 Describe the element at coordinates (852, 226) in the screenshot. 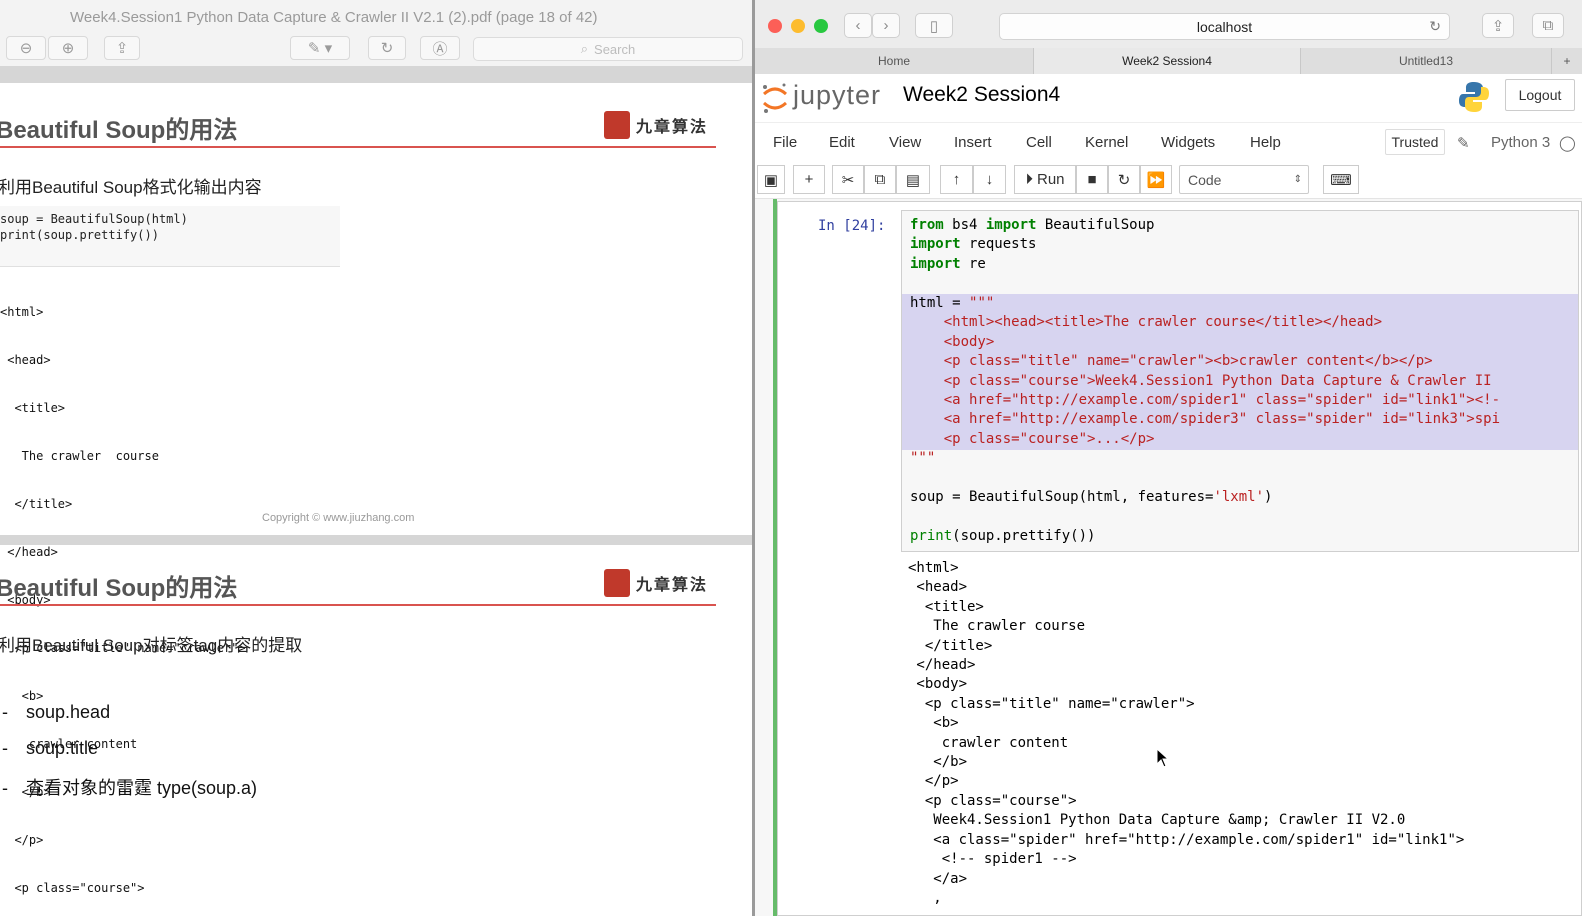

I see `input-prompt: In [24]:` at that location.